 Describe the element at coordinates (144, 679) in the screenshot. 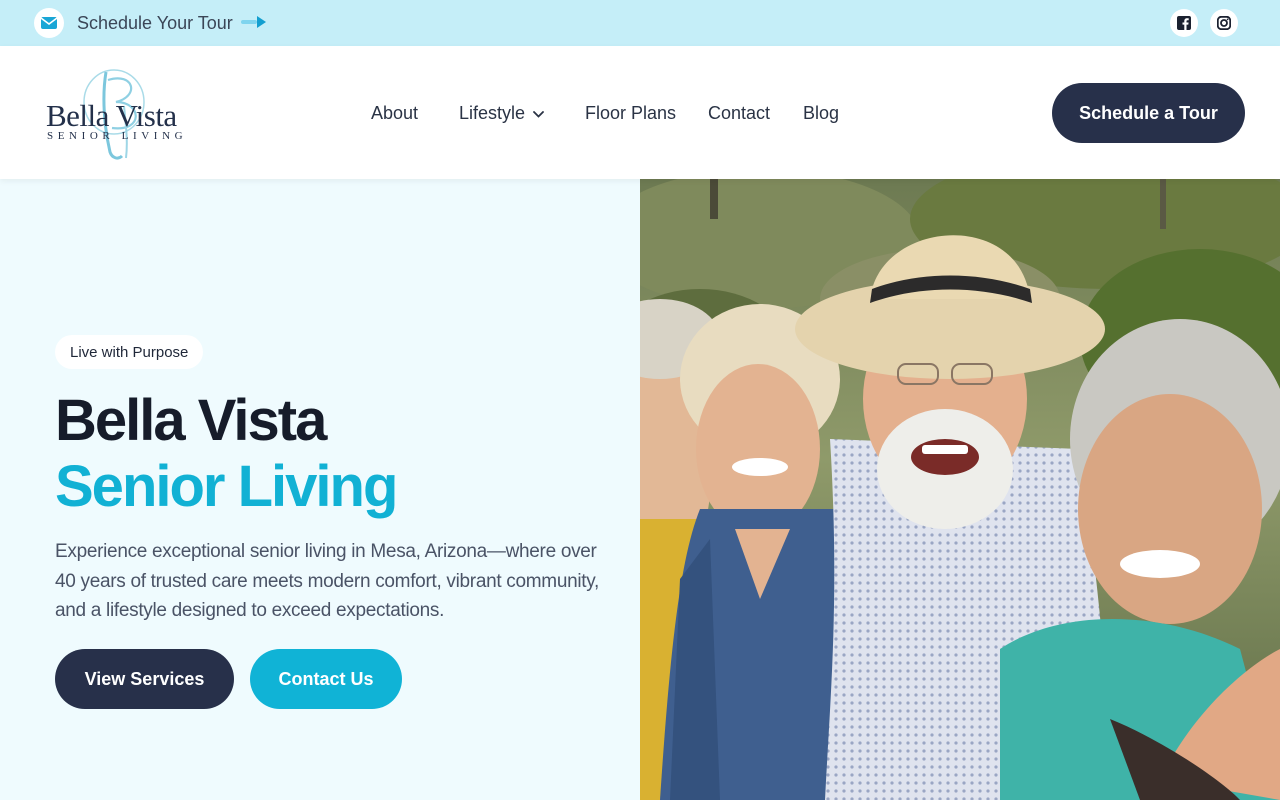

I see `view-services-button: View Services` at that location.